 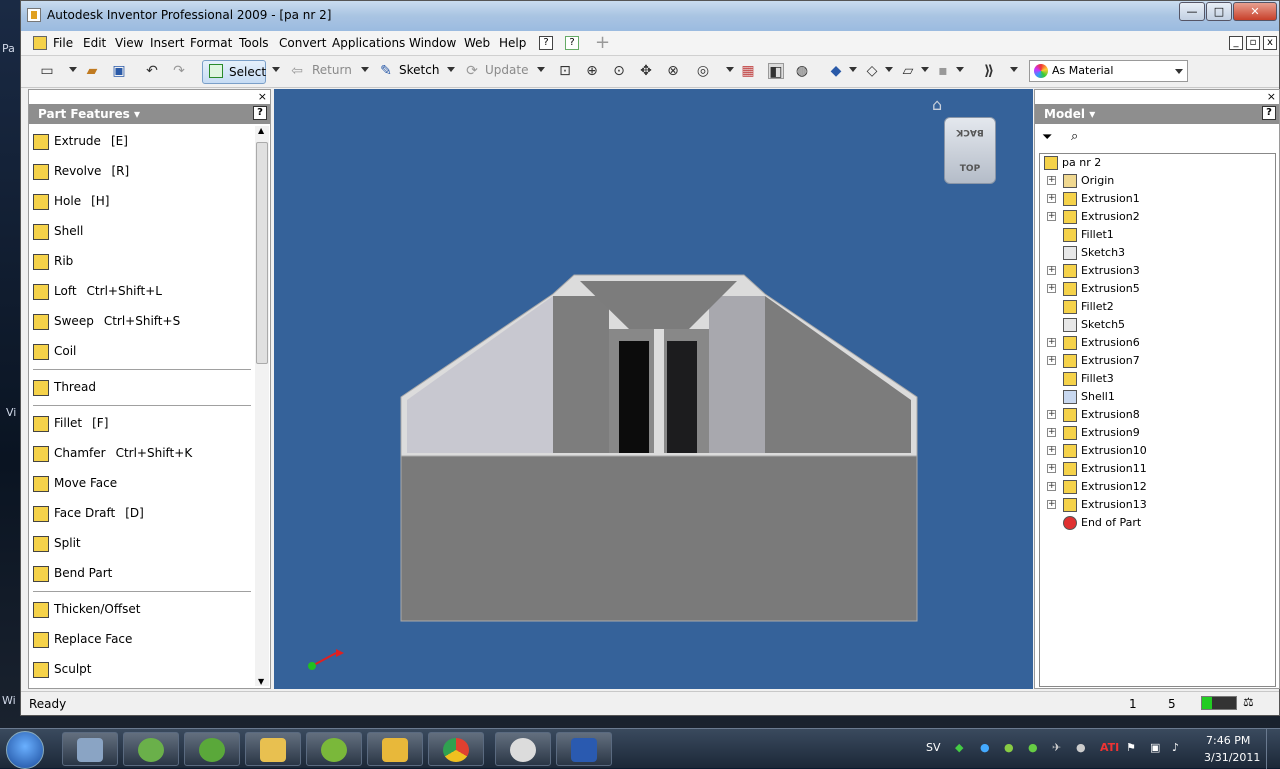 I want to click on feature-extrude: Extrude [E], so click(x=80, y=141).